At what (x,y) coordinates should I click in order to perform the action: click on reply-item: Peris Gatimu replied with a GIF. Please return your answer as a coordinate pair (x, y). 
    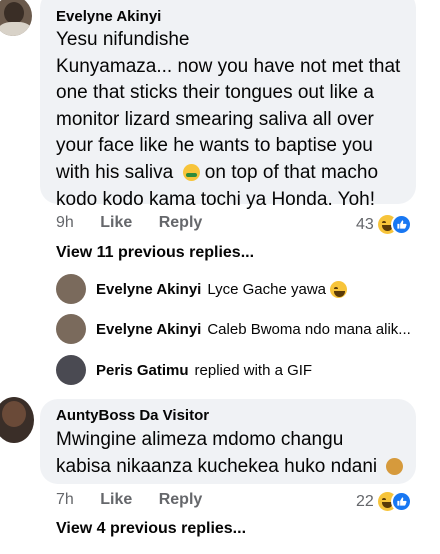
    Looking at the image, I should click on (184, 370).